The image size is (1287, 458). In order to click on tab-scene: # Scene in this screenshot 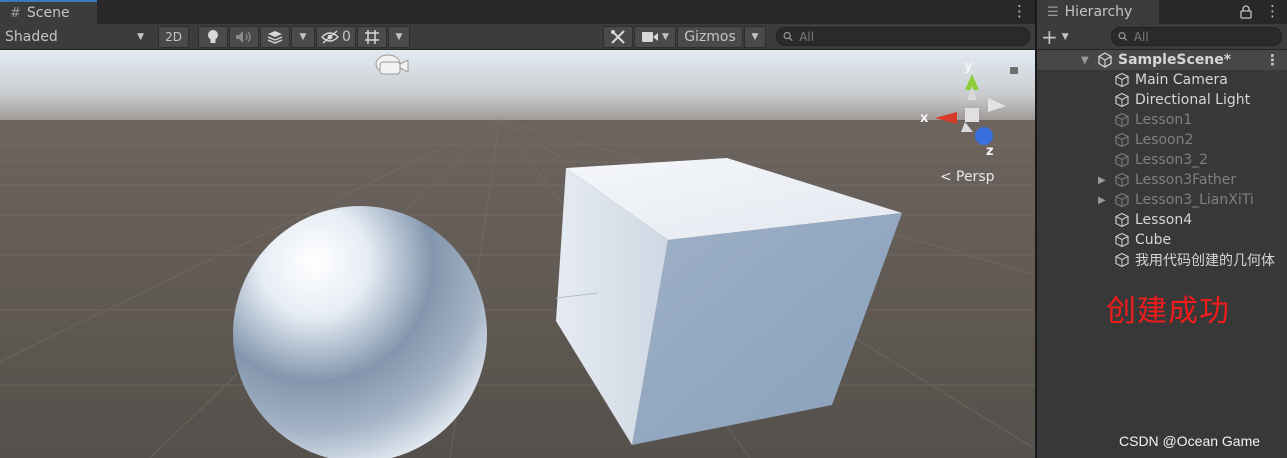, I will do `click(48, 12)`.